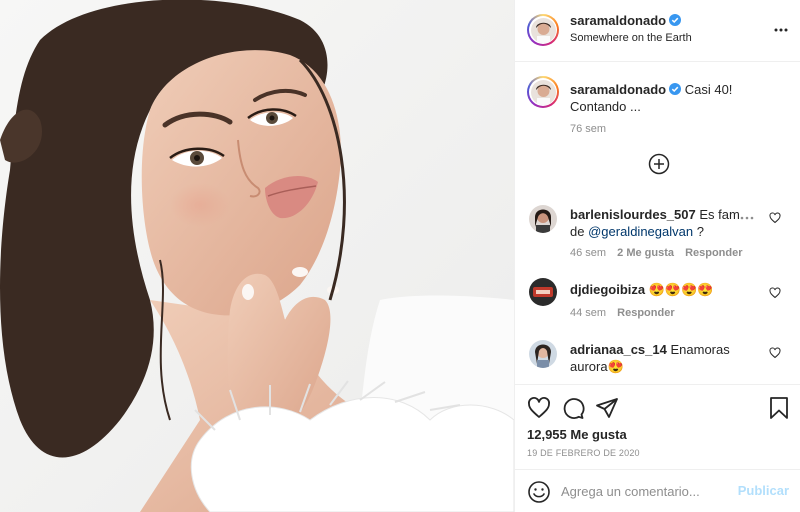  Describe the element at coordinates (539, 492) in the screenshot. I see `emoji-icon` at that location.